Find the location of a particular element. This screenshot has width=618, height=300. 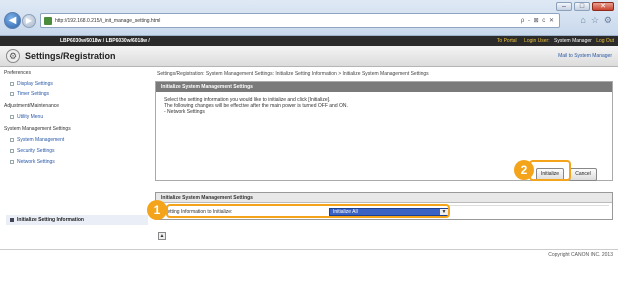

site-icon is located at coordinates (48, 21).